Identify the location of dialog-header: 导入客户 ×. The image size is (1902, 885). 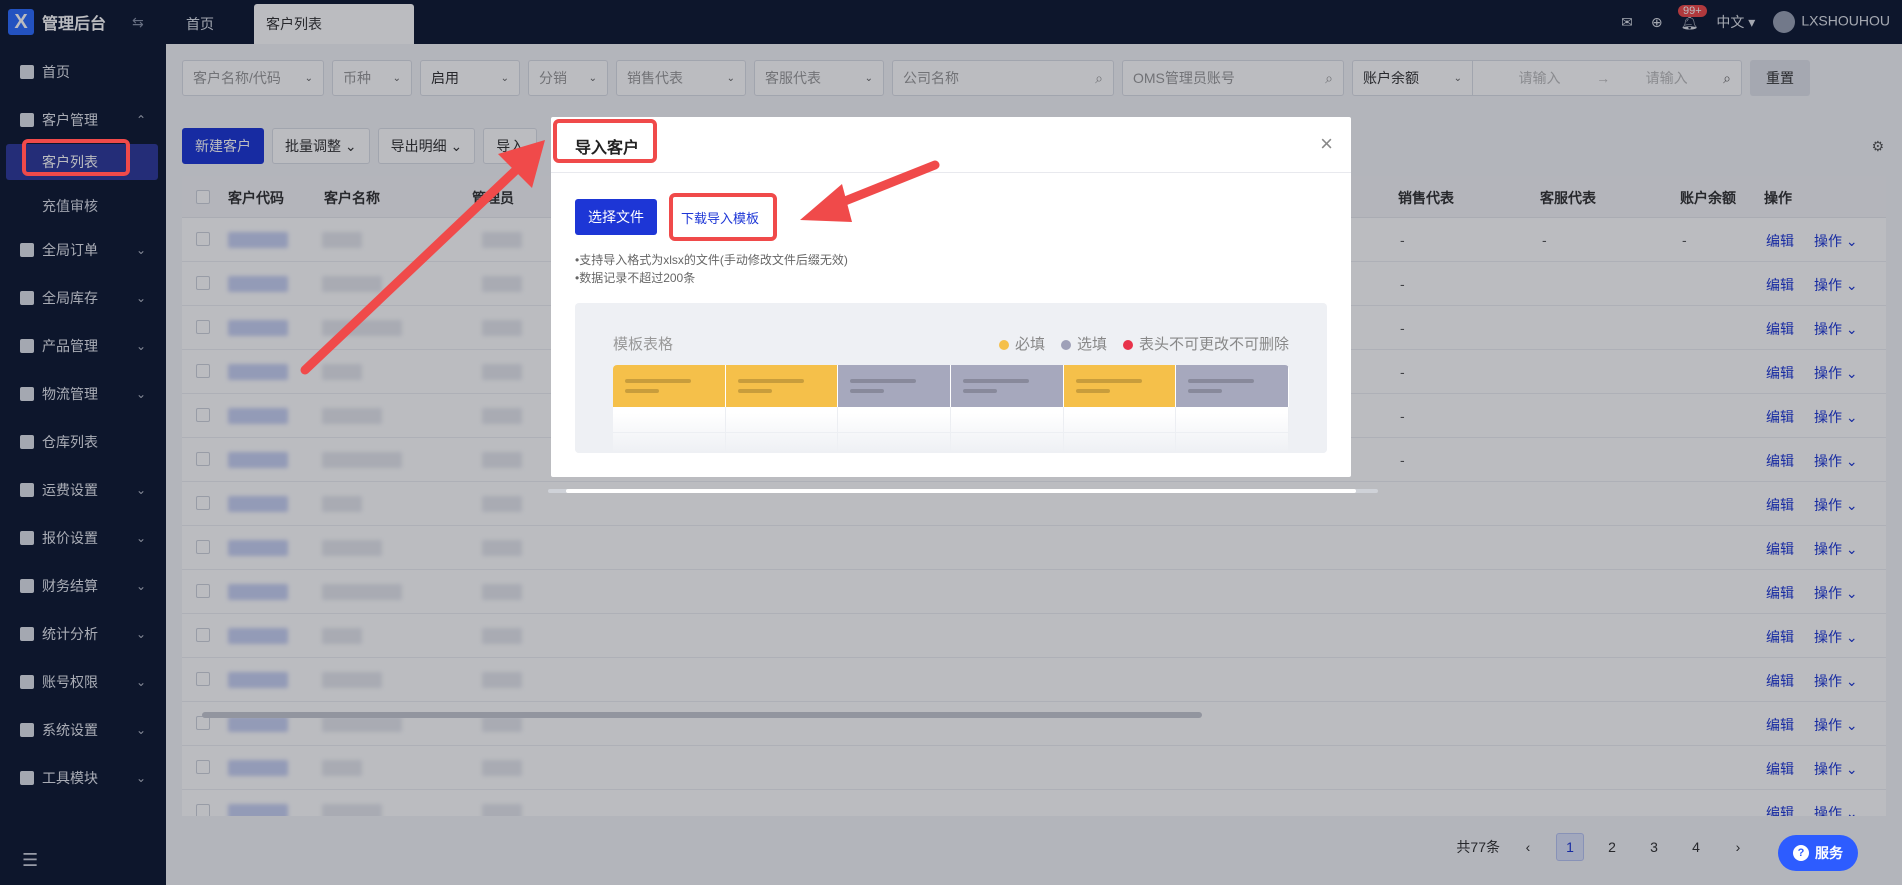
(951, 145).